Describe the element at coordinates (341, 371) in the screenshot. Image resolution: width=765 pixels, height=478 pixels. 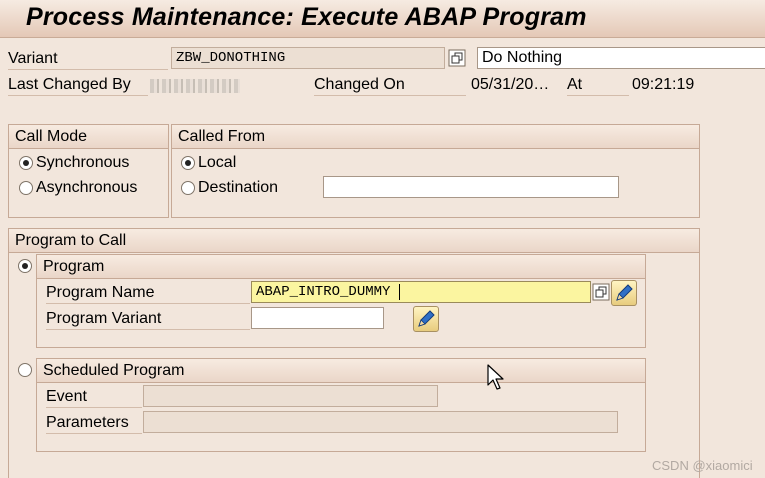
I see `scheduled-program-title: Scheduled Program` at that location.